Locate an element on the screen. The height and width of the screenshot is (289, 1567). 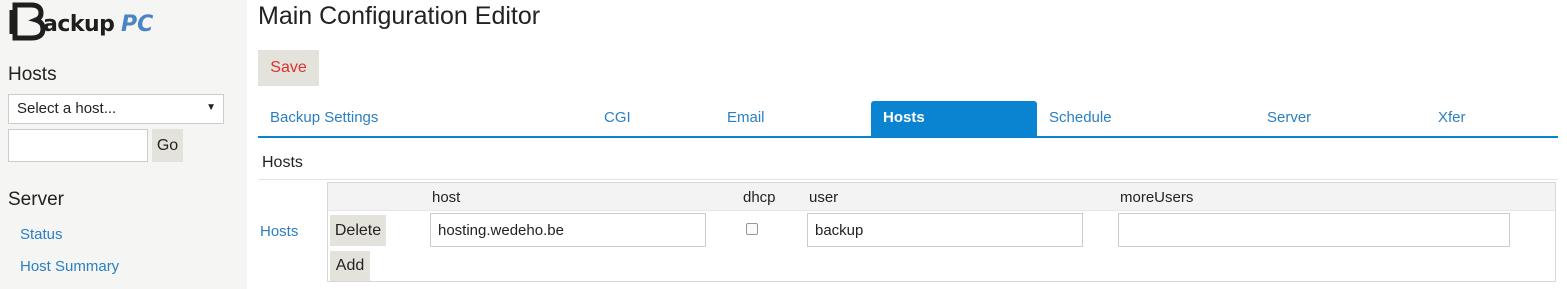
go-button: Go is located at coordinates (167, 145).